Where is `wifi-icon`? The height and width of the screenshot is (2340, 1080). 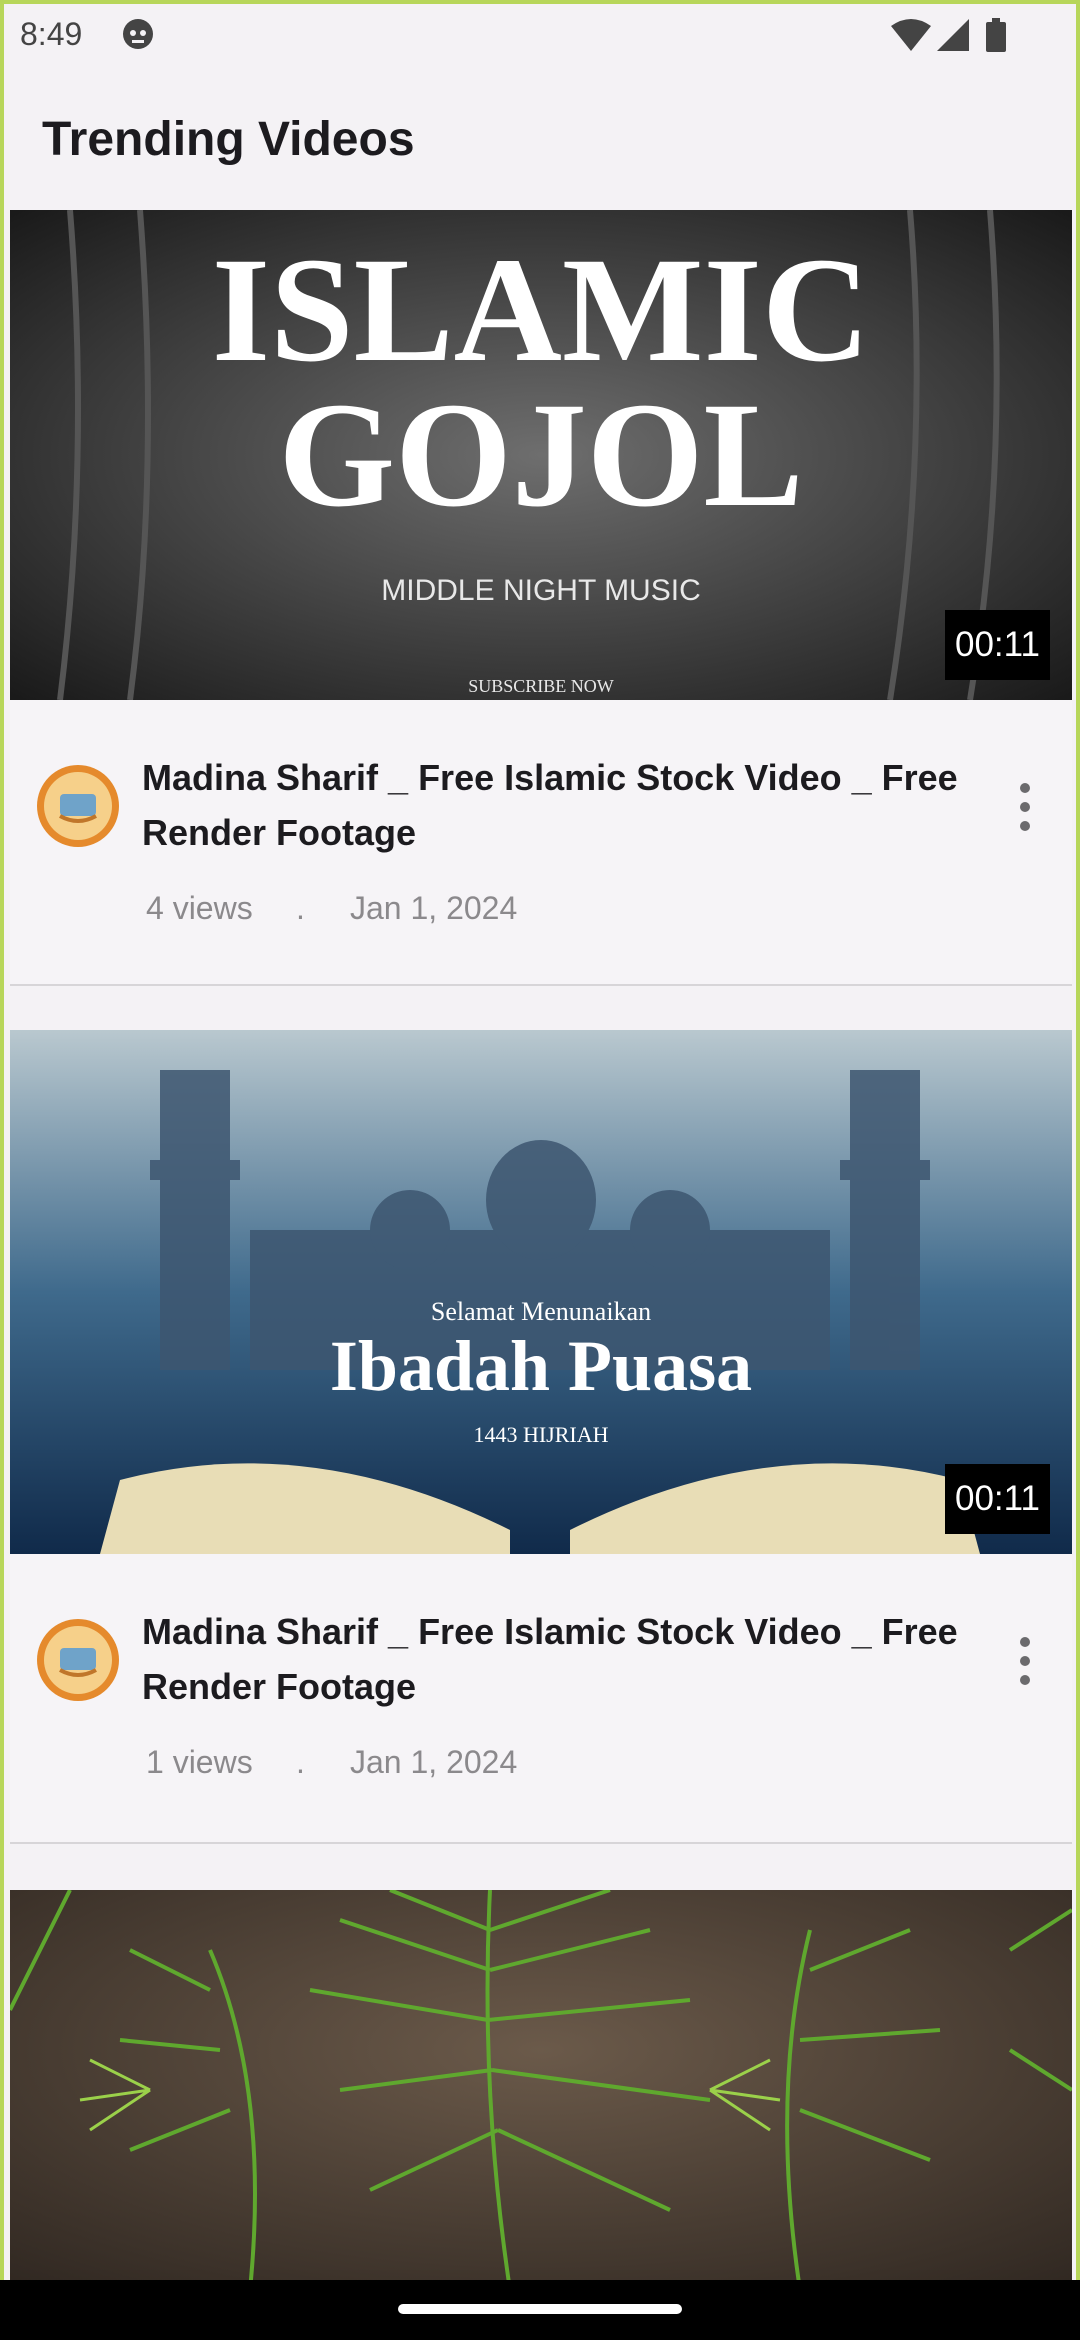
wifi-icon is located at coordinates (911, 35).